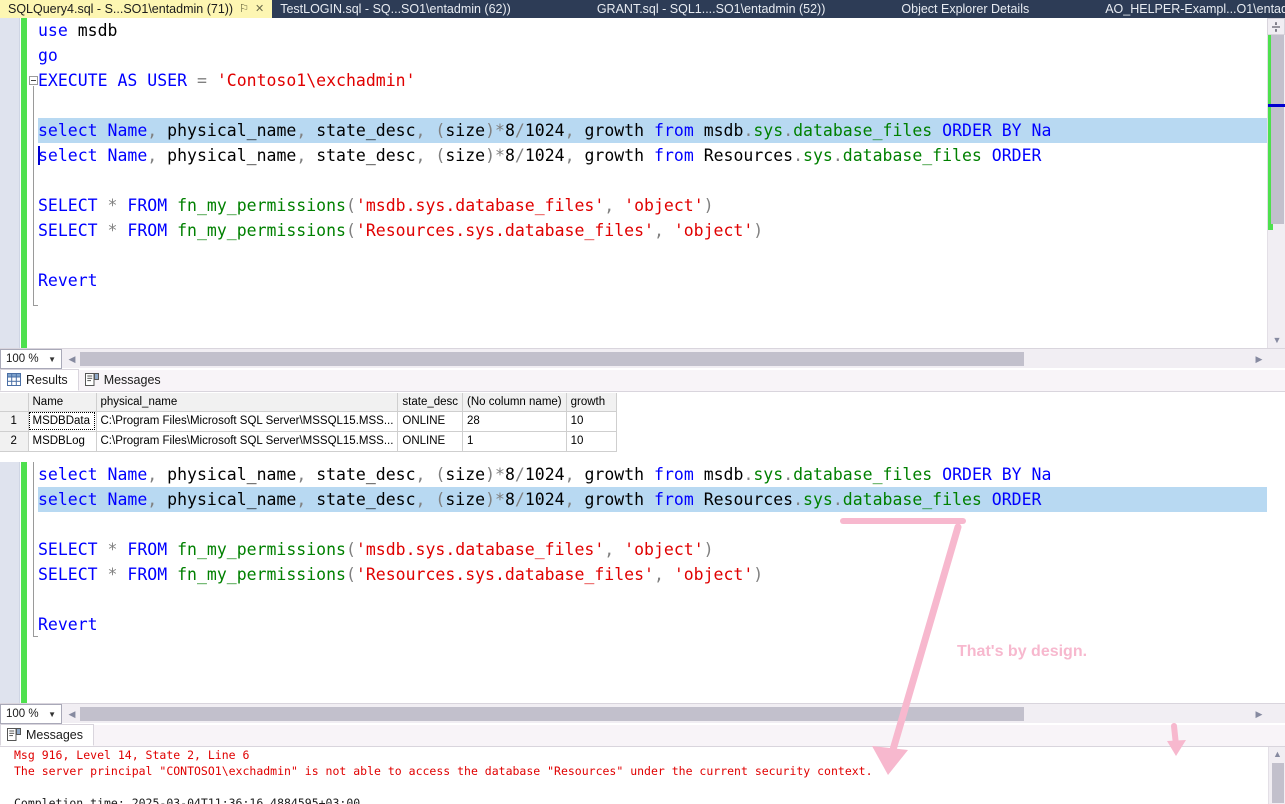 The height and width of the screenshot is (804, 1285). I want to click on vertical-scrollbar-top: ▲ ▼, so click(1276, 183).